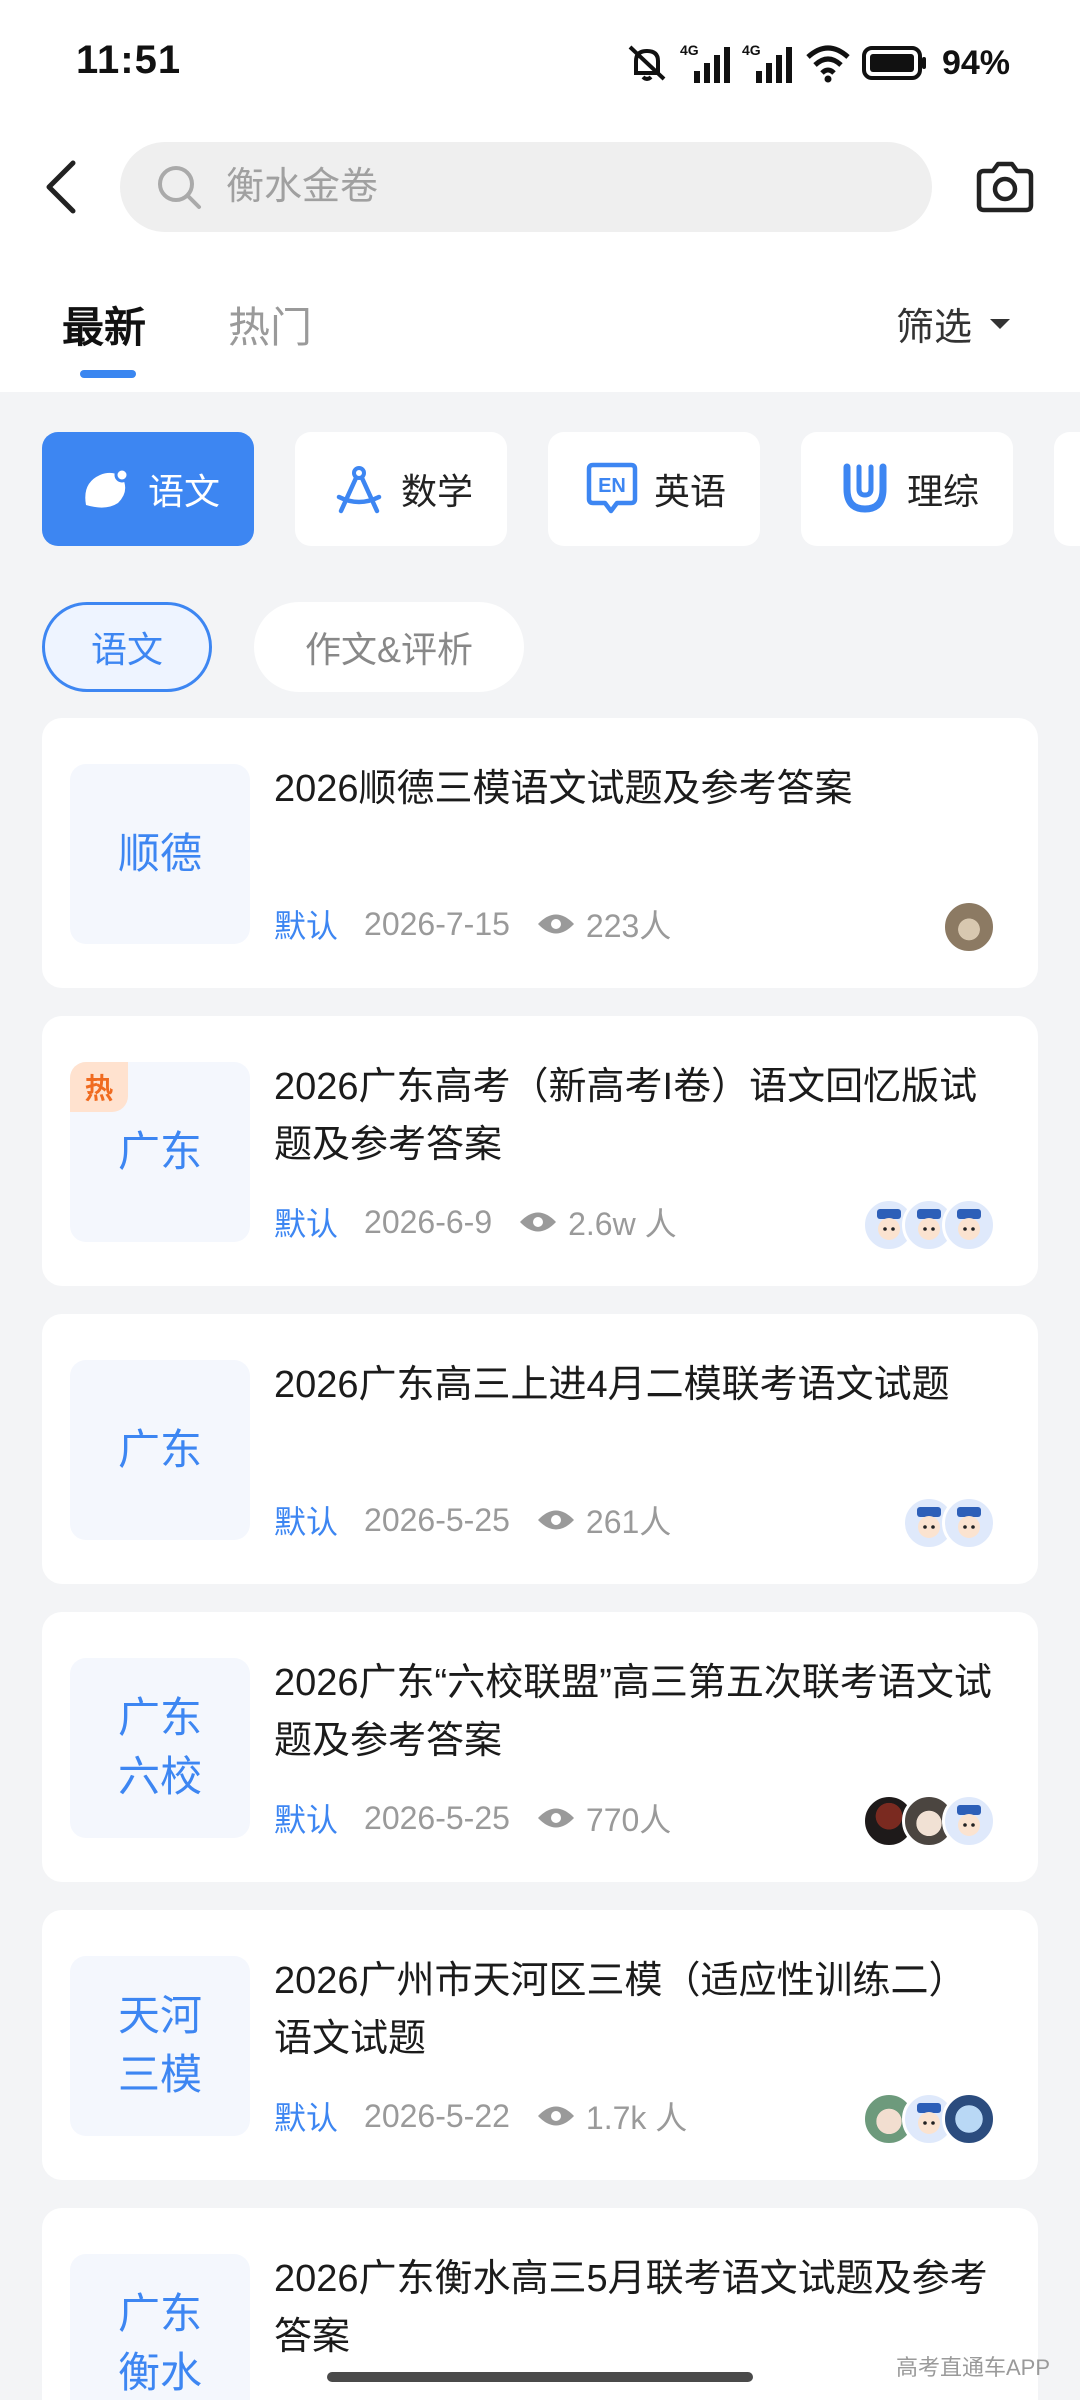 This screenshot has height=2400, width=1080. What do you see at coordinates (828, 64) in the screenshot?
I see `wifi-icon` at bounding box center [828, 64].